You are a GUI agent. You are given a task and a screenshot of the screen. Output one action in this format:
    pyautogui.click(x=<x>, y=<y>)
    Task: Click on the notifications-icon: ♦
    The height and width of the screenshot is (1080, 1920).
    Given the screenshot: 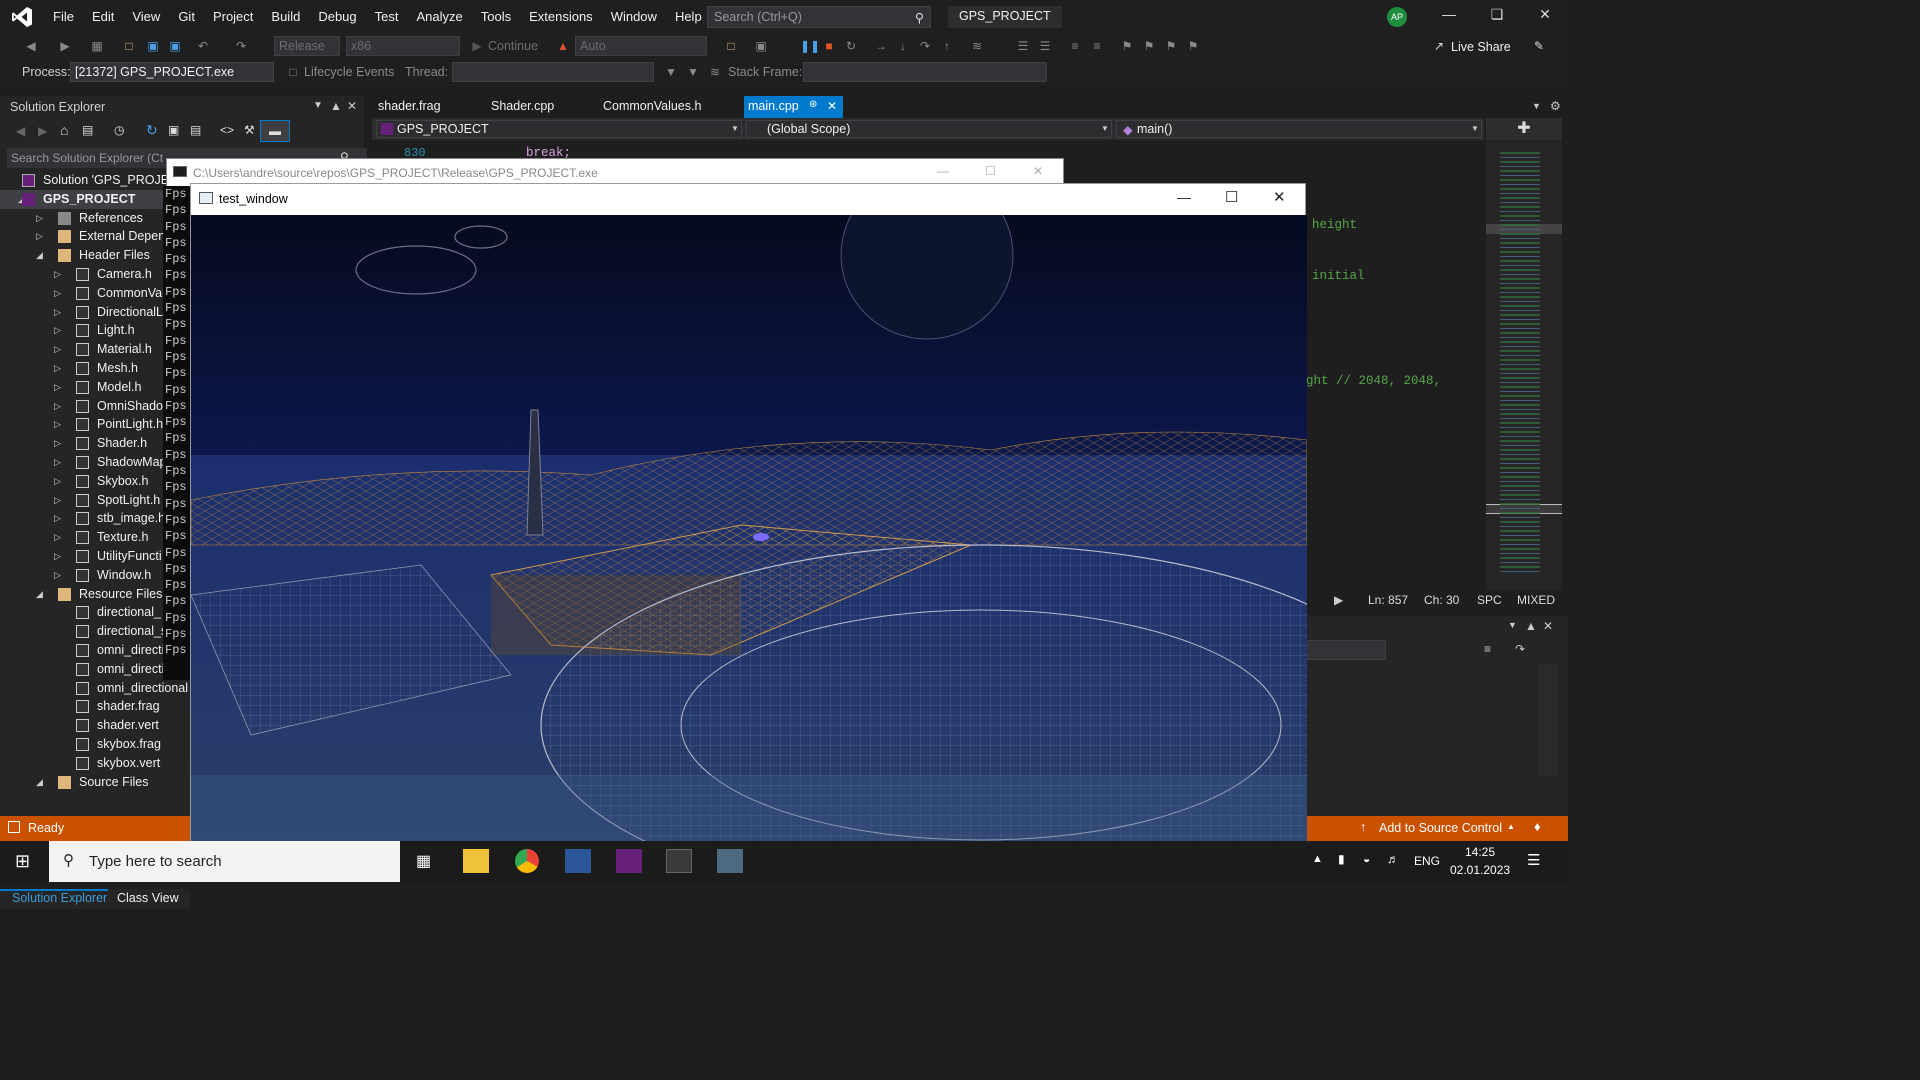 What is the action you would take?
    pyautogui.click(x=1537, y=826)
    